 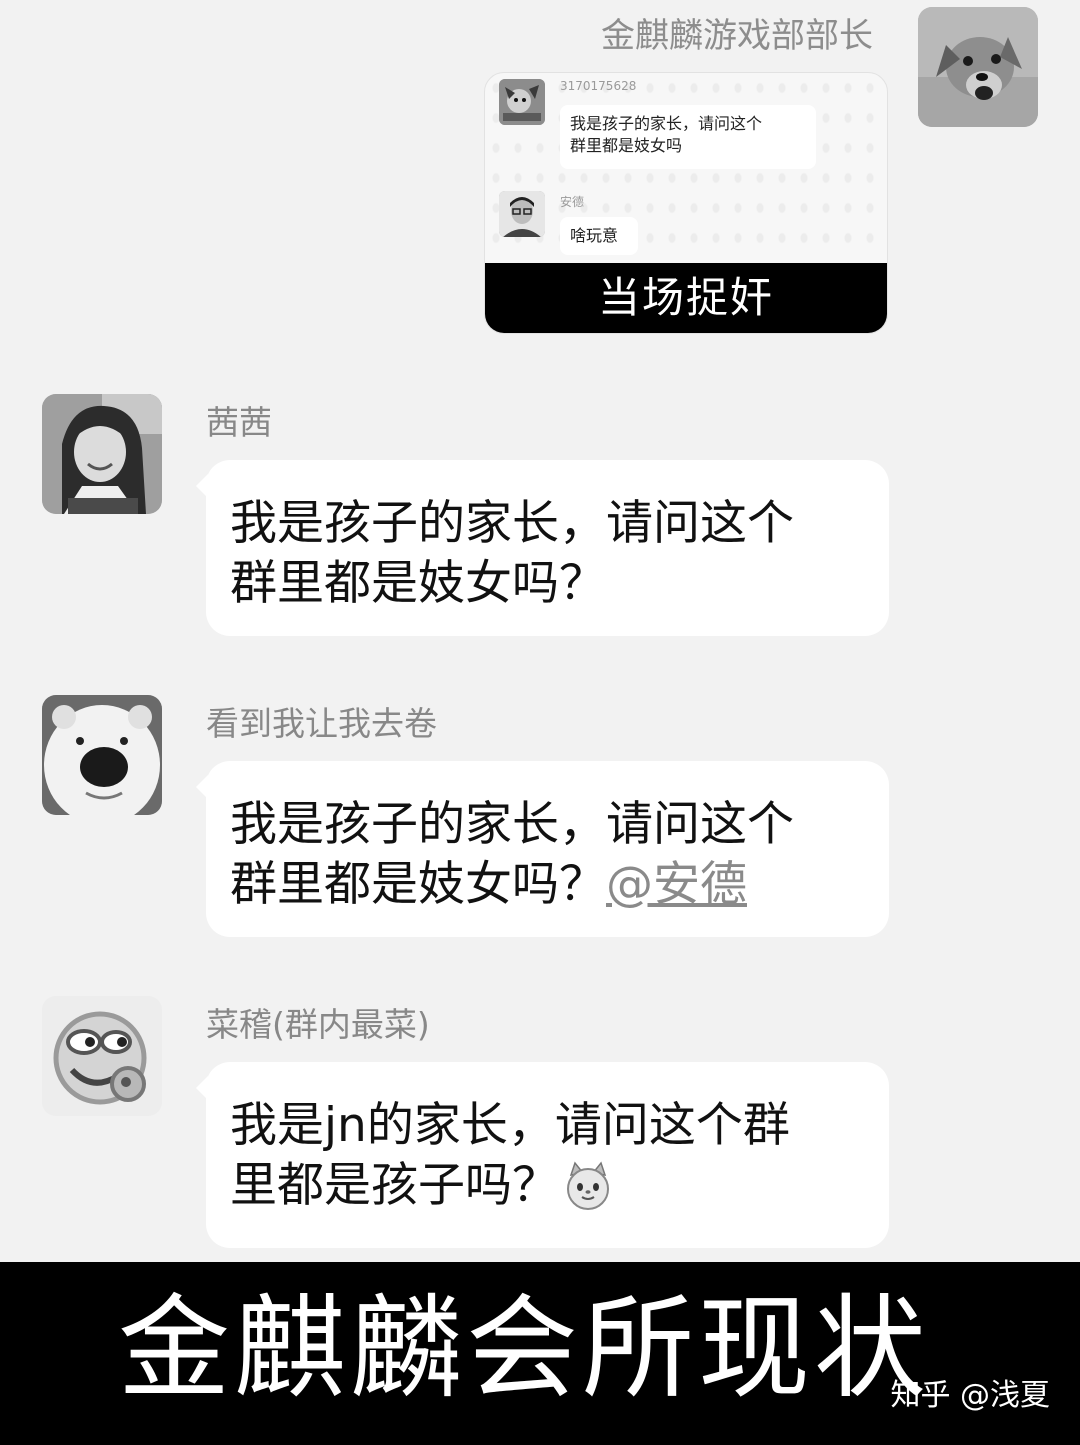 I want to click on message-line: 群里都是妓女吗？@安德, so click(x=547, y=885).